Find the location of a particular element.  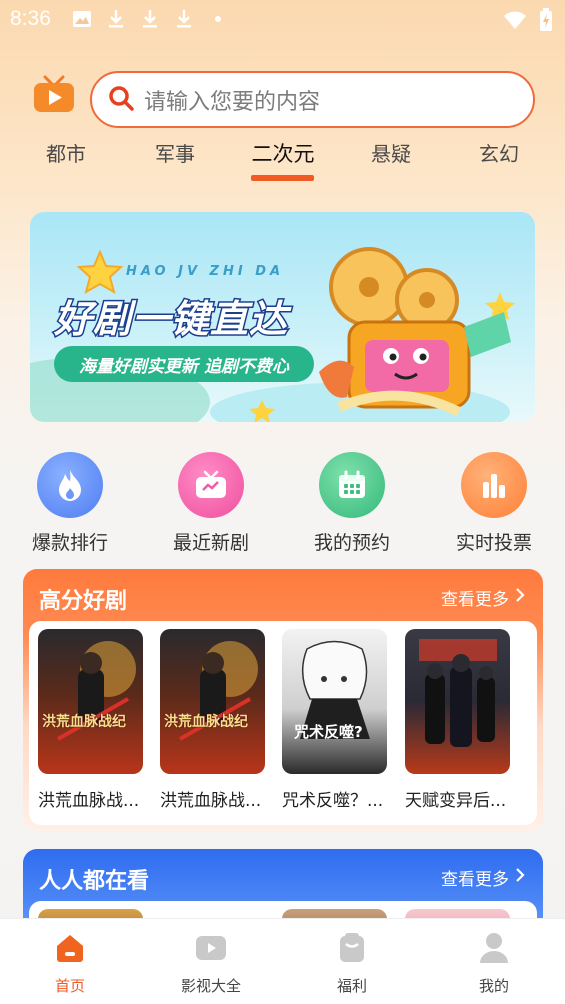

home-icon is located at coordinates (70, 948).